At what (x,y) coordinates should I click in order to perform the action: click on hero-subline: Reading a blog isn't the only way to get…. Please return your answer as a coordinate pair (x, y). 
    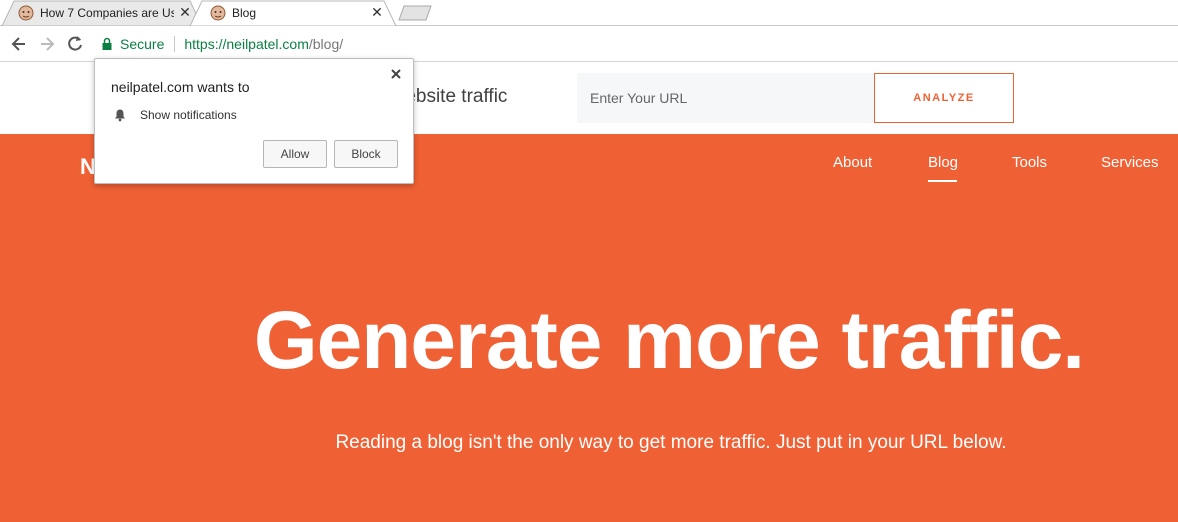
    Looking at the image, I should click on (671, 442).